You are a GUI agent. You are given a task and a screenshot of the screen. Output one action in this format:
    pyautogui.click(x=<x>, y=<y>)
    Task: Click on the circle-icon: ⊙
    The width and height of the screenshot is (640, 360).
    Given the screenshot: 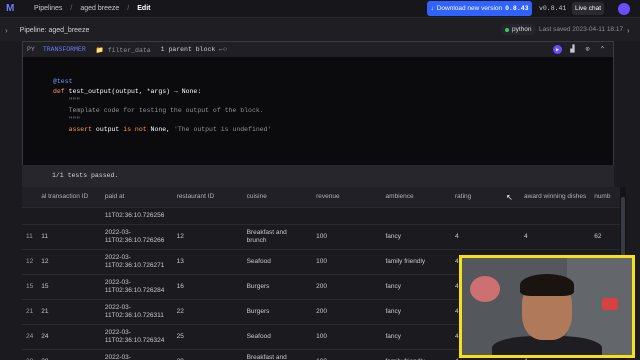 What is the action you would take?
    pyautogui.click(x=587, y=49)
    